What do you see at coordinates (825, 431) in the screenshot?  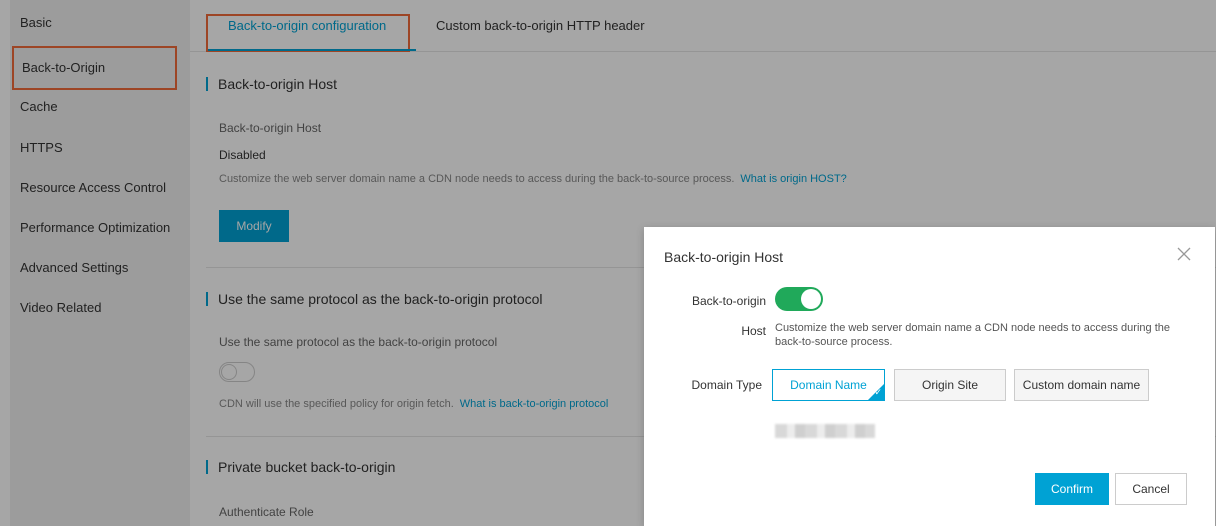 I see `redacted-domain-value` at bounding box center [825, 431].